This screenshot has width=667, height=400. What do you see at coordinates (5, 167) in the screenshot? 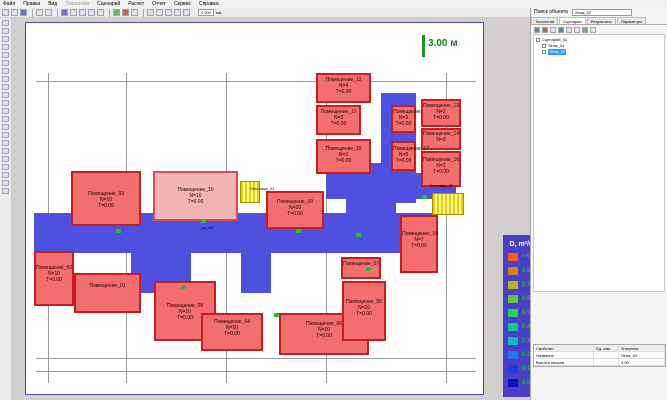
I see `measure-tool-icon` at bounding box center [5, 167].